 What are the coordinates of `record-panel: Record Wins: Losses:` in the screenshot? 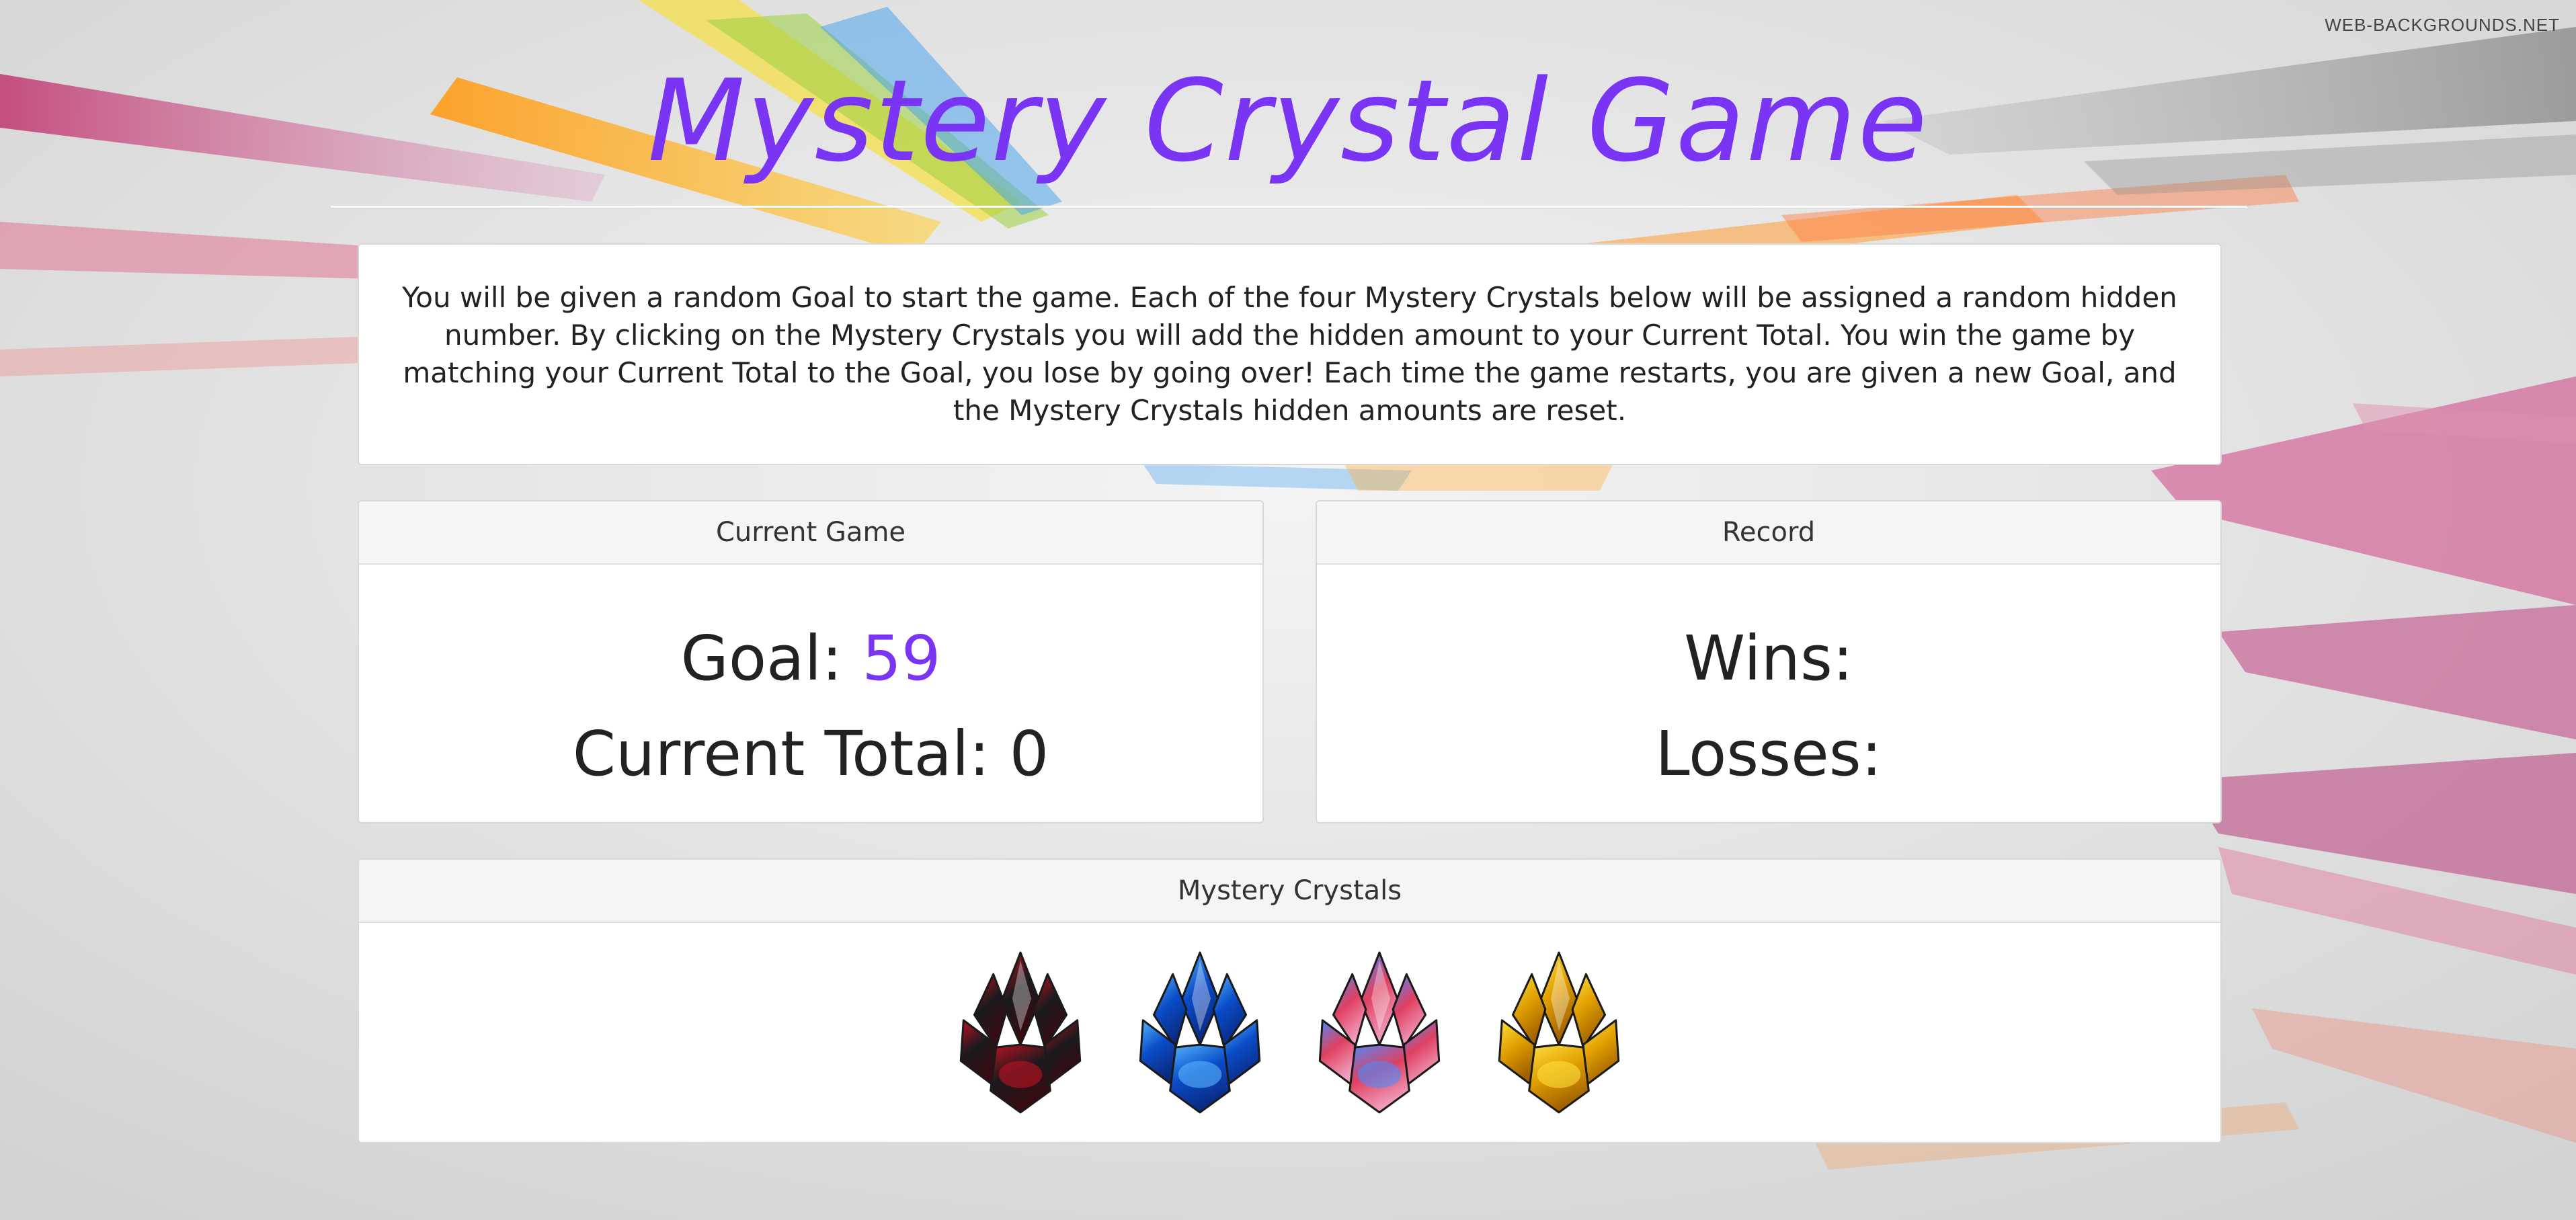 It's located at (1769, 661).